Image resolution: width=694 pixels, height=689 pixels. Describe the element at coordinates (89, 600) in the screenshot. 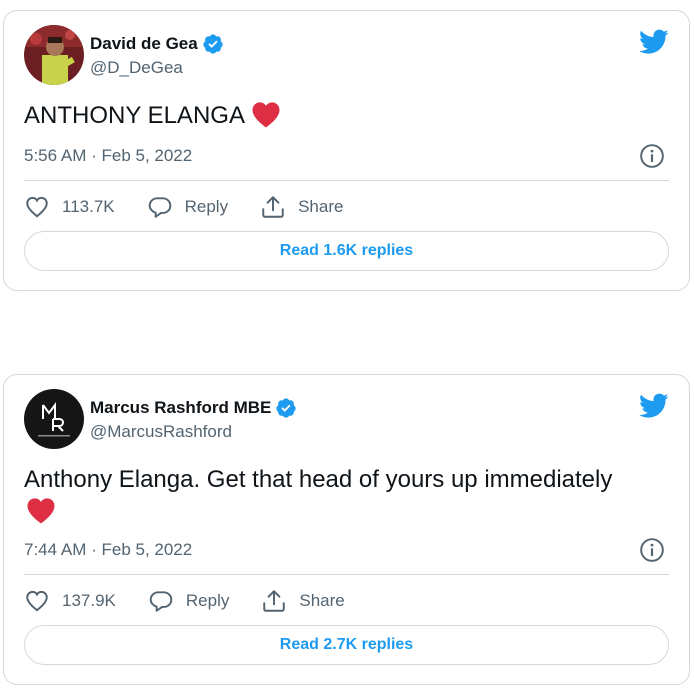

I see `like-count: 137.9K` at that location.